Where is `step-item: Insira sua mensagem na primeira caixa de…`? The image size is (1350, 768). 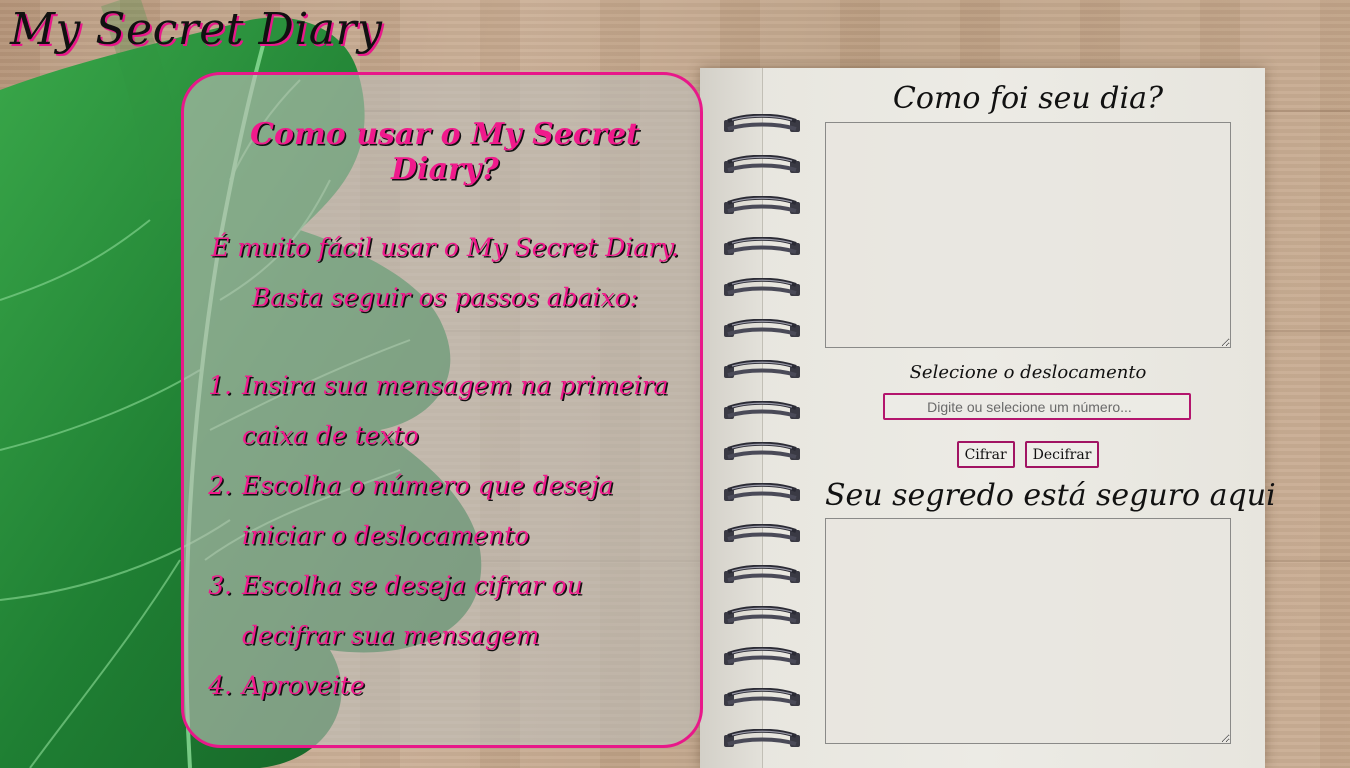
step-item: Insira sua mensagem na primeira caixa de… is located at coordinates (463, 411).